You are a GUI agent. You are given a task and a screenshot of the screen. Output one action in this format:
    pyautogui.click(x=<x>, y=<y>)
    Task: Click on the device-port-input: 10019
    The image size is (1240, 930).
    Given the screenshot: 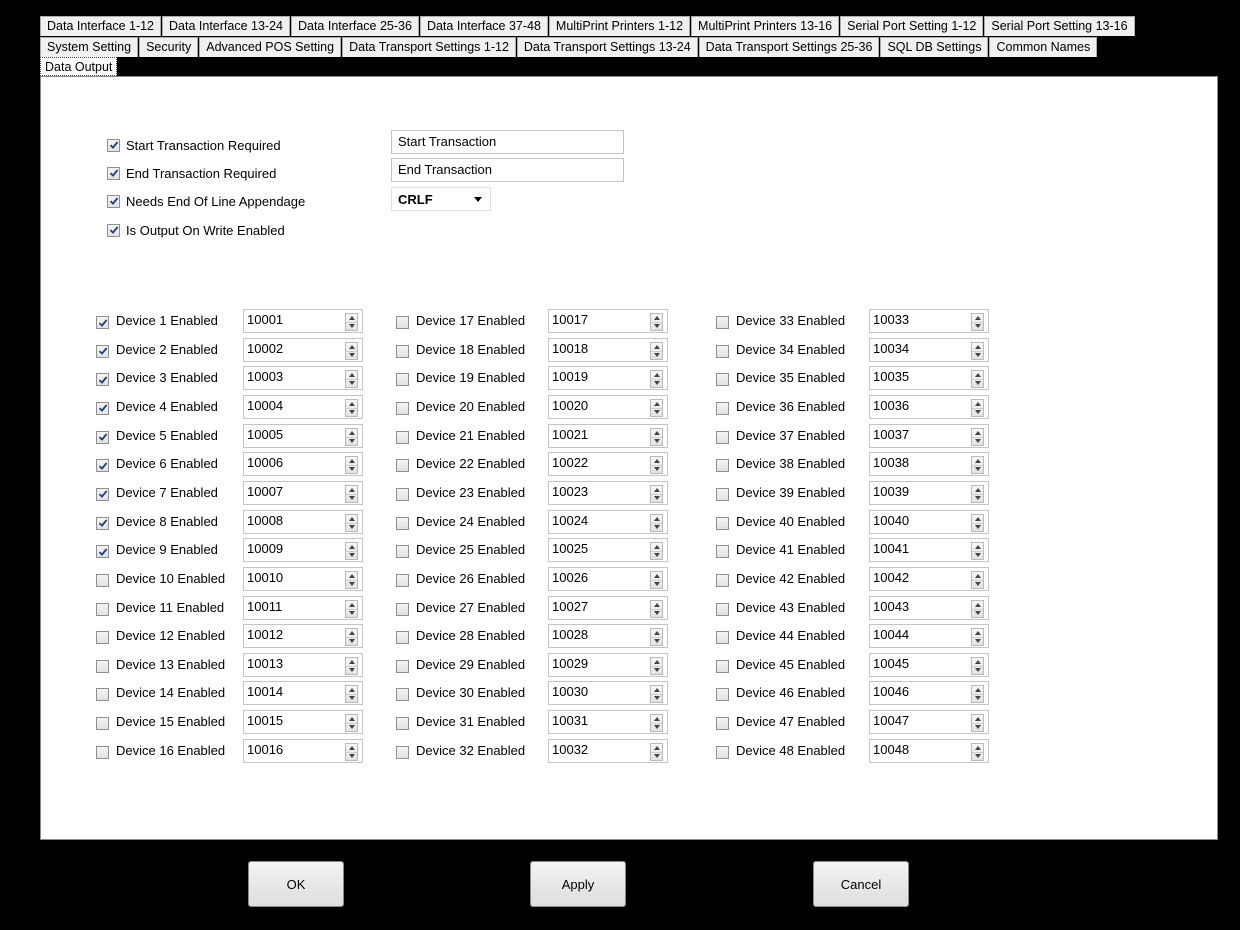 What is the action you would take?
    pyautogui.click(x=608, y=378)
    